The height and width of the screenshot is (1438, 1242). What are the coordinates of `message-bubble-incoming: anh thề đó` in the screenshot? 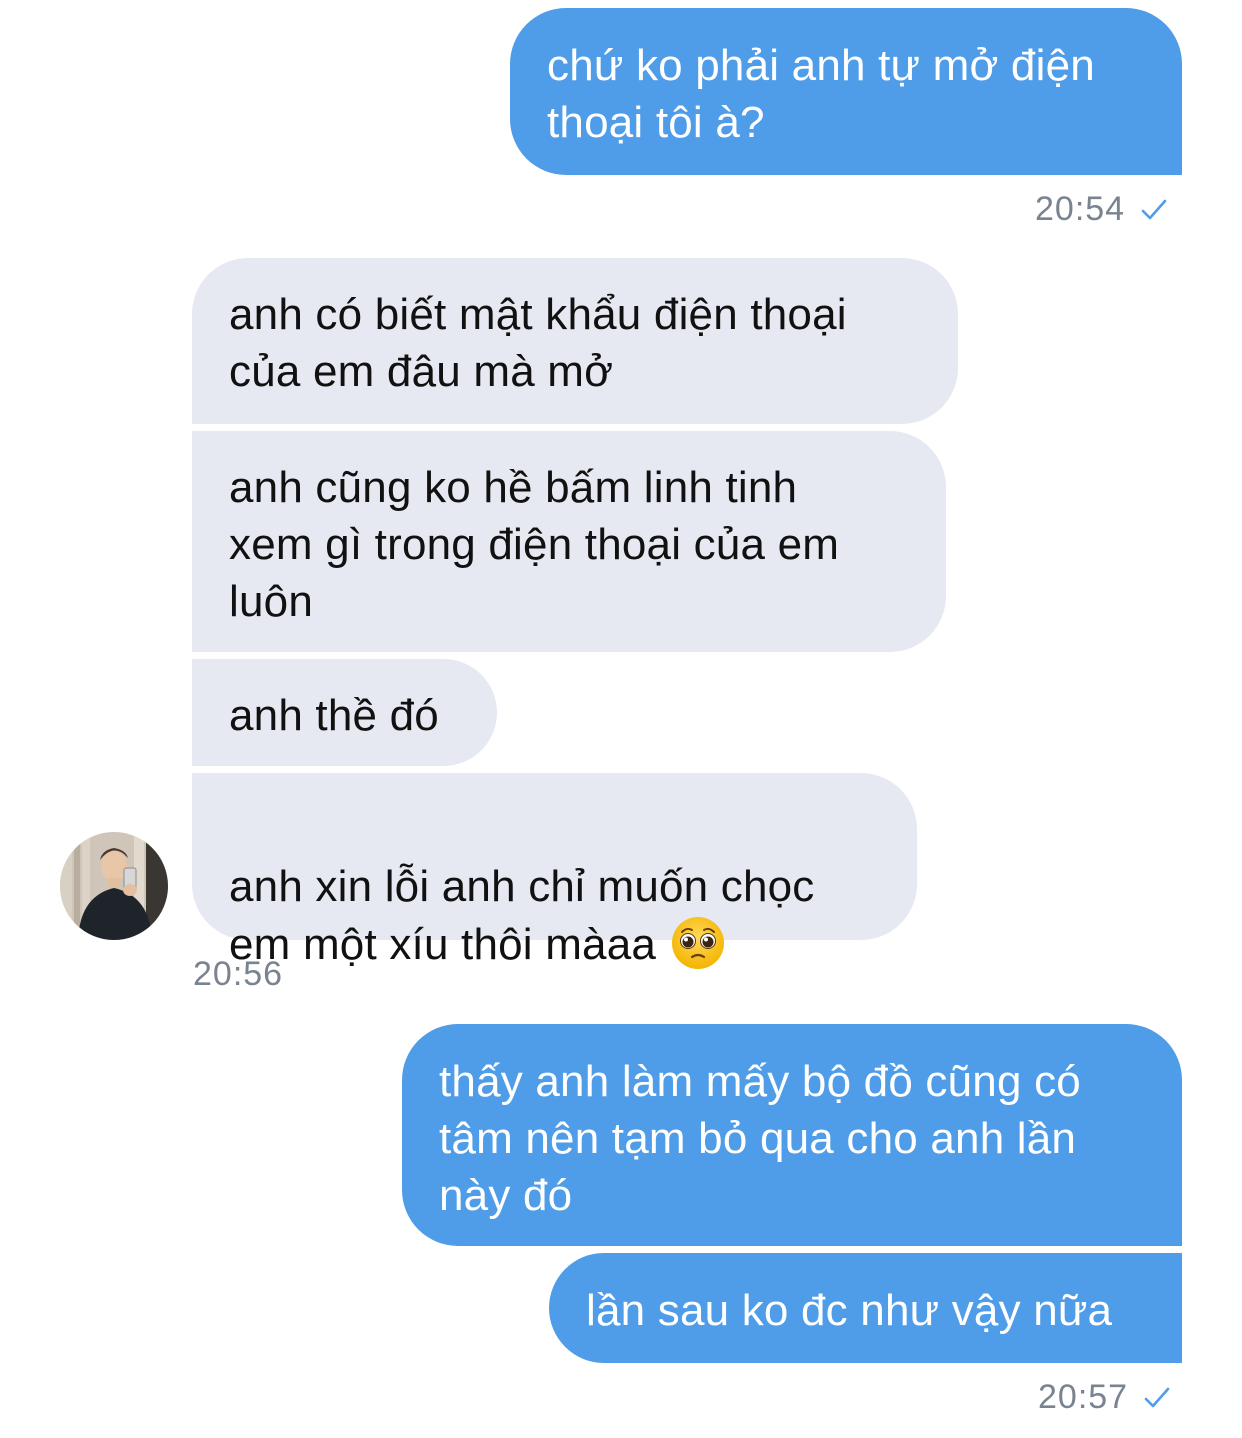 It's located at (344, 712).